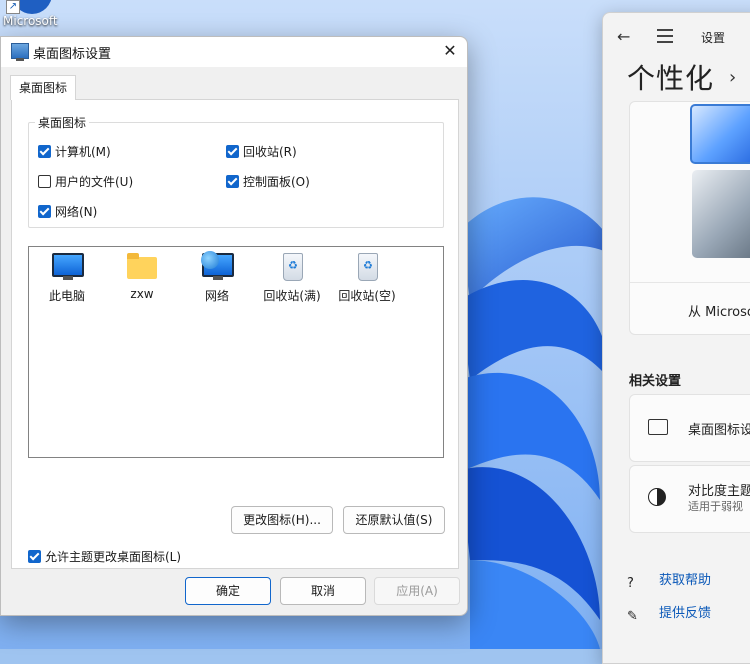 This screenshot has width=750, height=664. Describe the element at coordinates (13, 7) in the screenshot. I see `shortcut-arrow-icon: ↗` at that location.